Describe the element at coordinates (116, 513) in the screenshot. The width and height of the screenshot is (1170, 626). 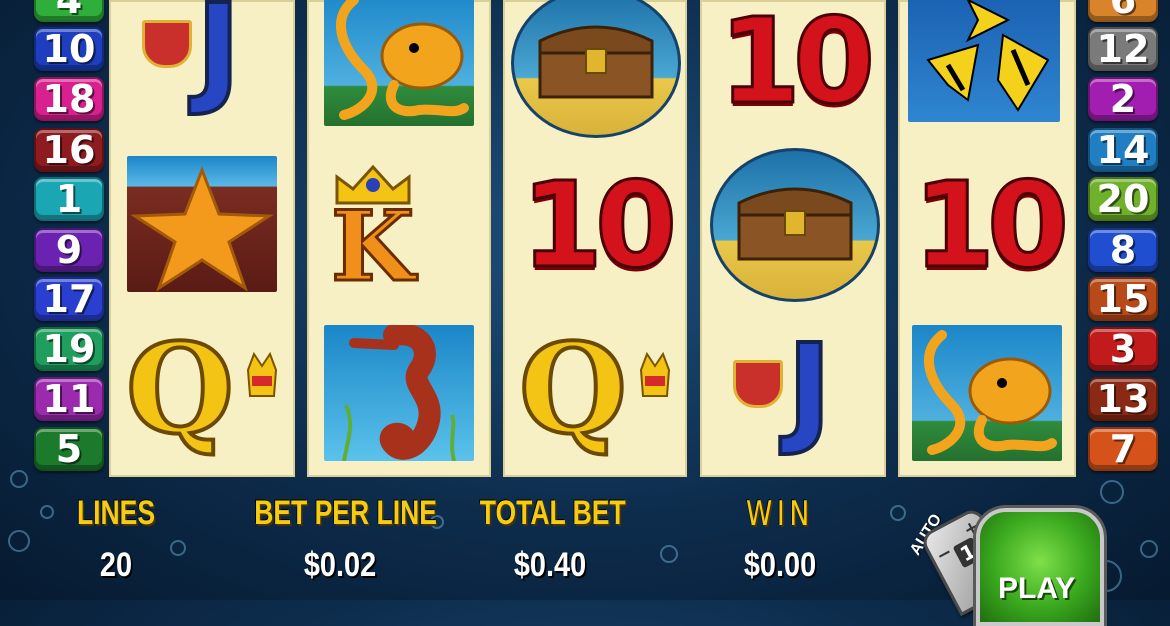
I see `lines-label: LINES` at that location.